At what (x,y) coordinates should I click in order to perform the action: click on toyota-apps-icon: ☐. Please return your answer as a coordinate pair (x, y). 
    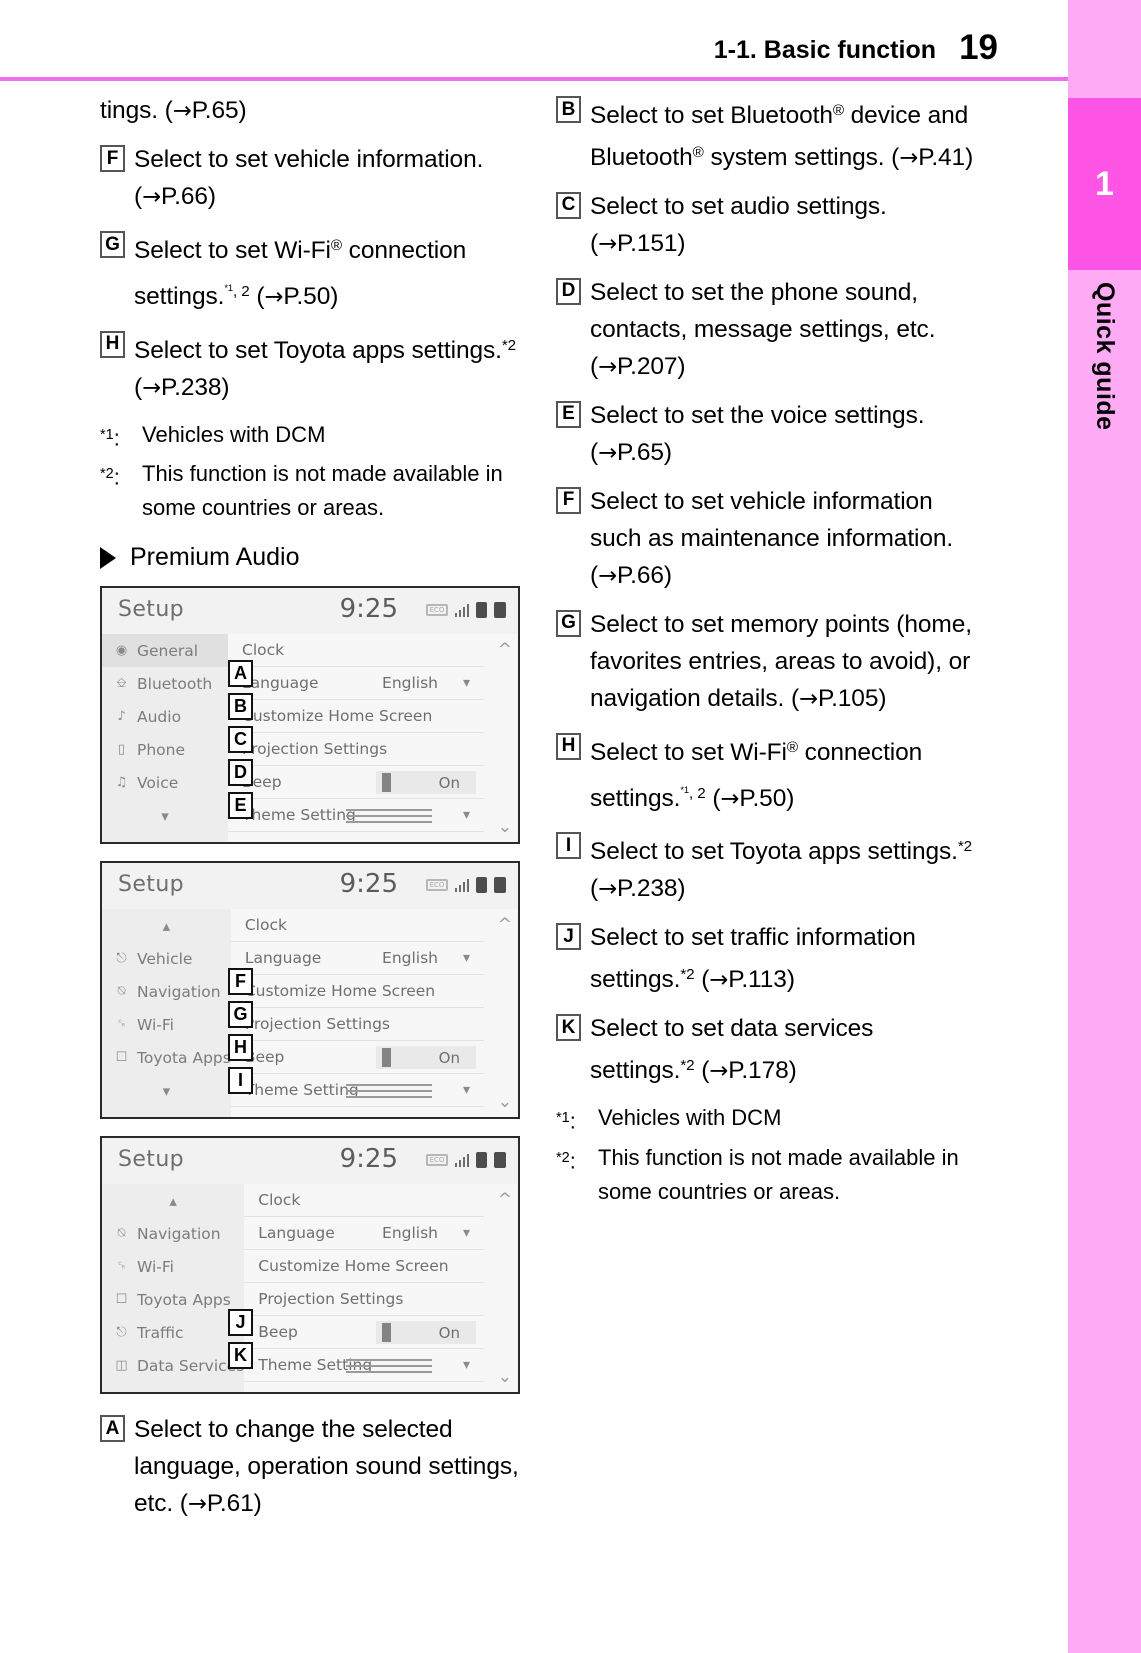
    Looking at the image, I should click on (121, 1300).